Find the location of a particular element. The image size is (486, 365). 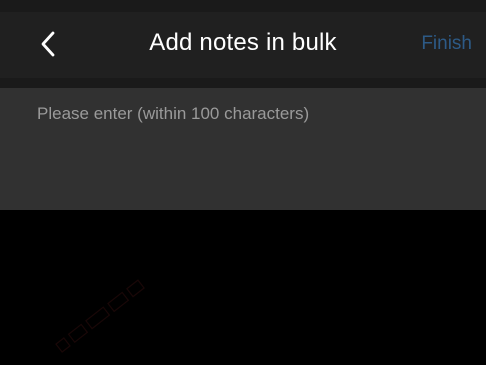

finish-button: Finish is located at coordinates (446, 44).